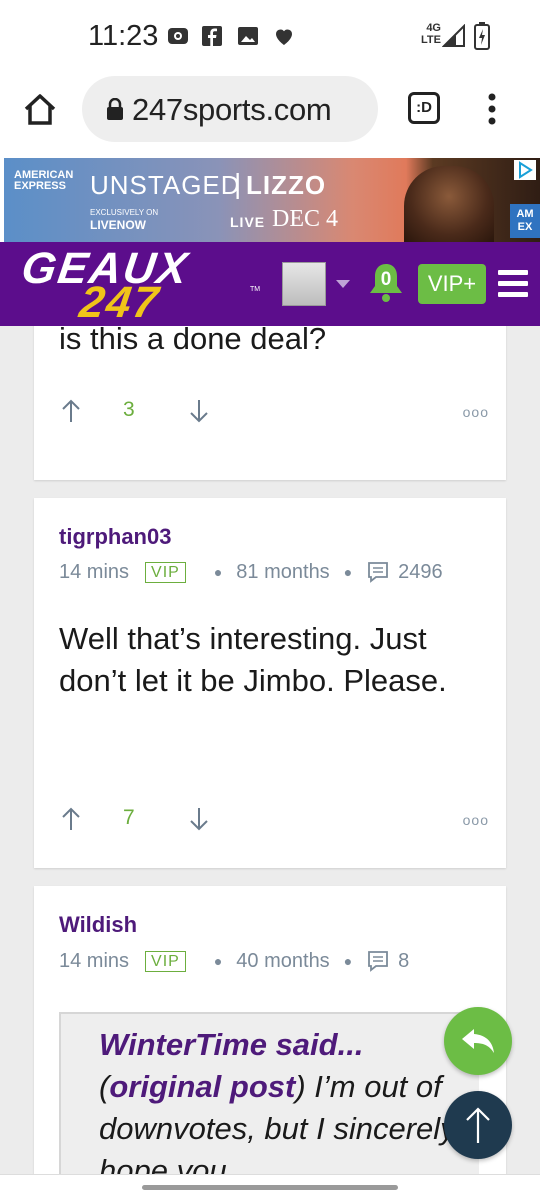 This screenshot has height=1200, width=540. Describe the element at coordinates (270, 284) in the screenshot. I see `site-header: GEAUX 247 TM 0 VIP+` at that location.